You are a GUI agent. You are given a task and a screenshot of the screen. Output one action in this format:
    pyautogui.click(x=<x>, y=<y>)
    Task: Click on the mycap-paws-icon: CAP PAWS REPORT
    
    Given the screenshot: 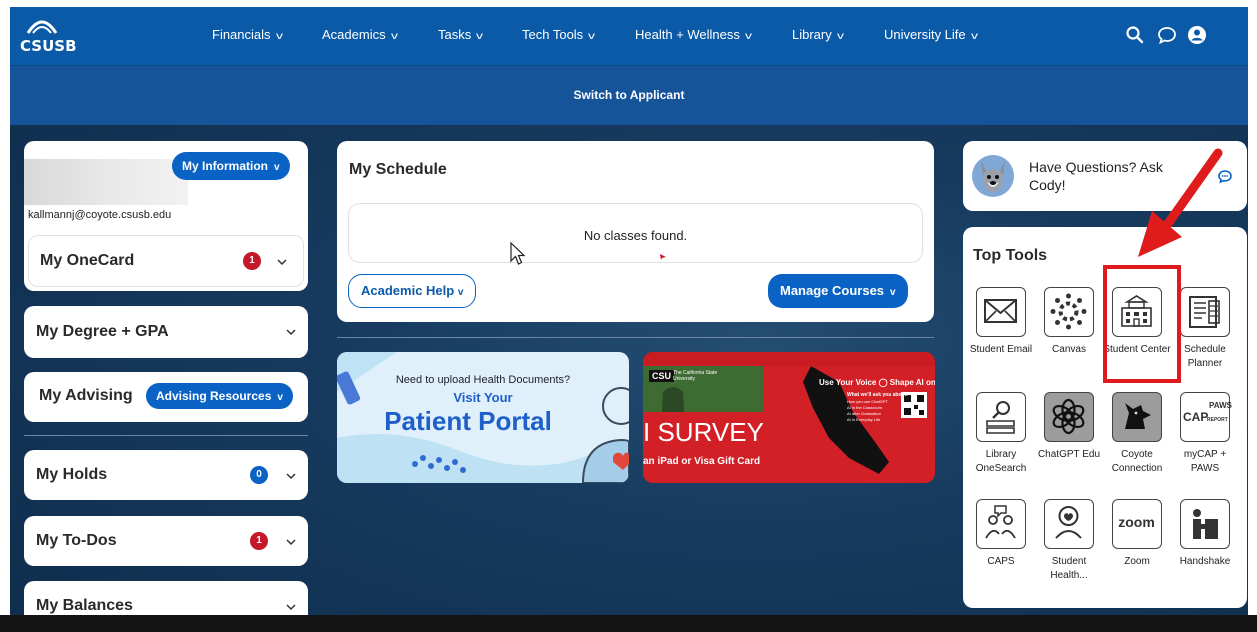 What is the action you would take?
    pyautogui.click(x=1206, y=417)
    